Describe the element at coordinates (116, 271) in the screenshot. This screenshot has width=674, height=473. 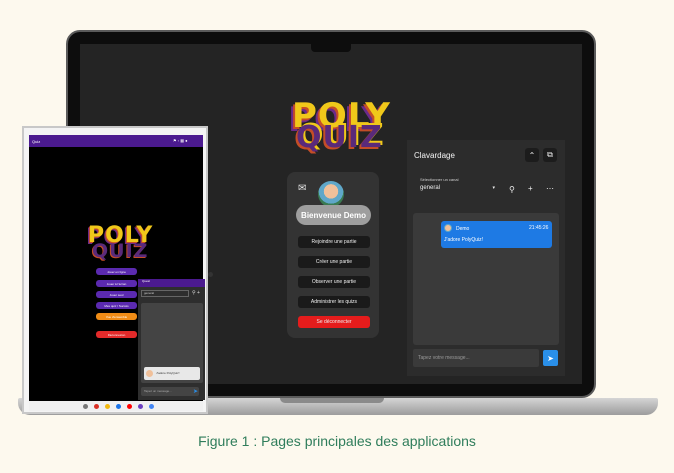
I see `tablet-online-button: Jouer en ligne` at that location.